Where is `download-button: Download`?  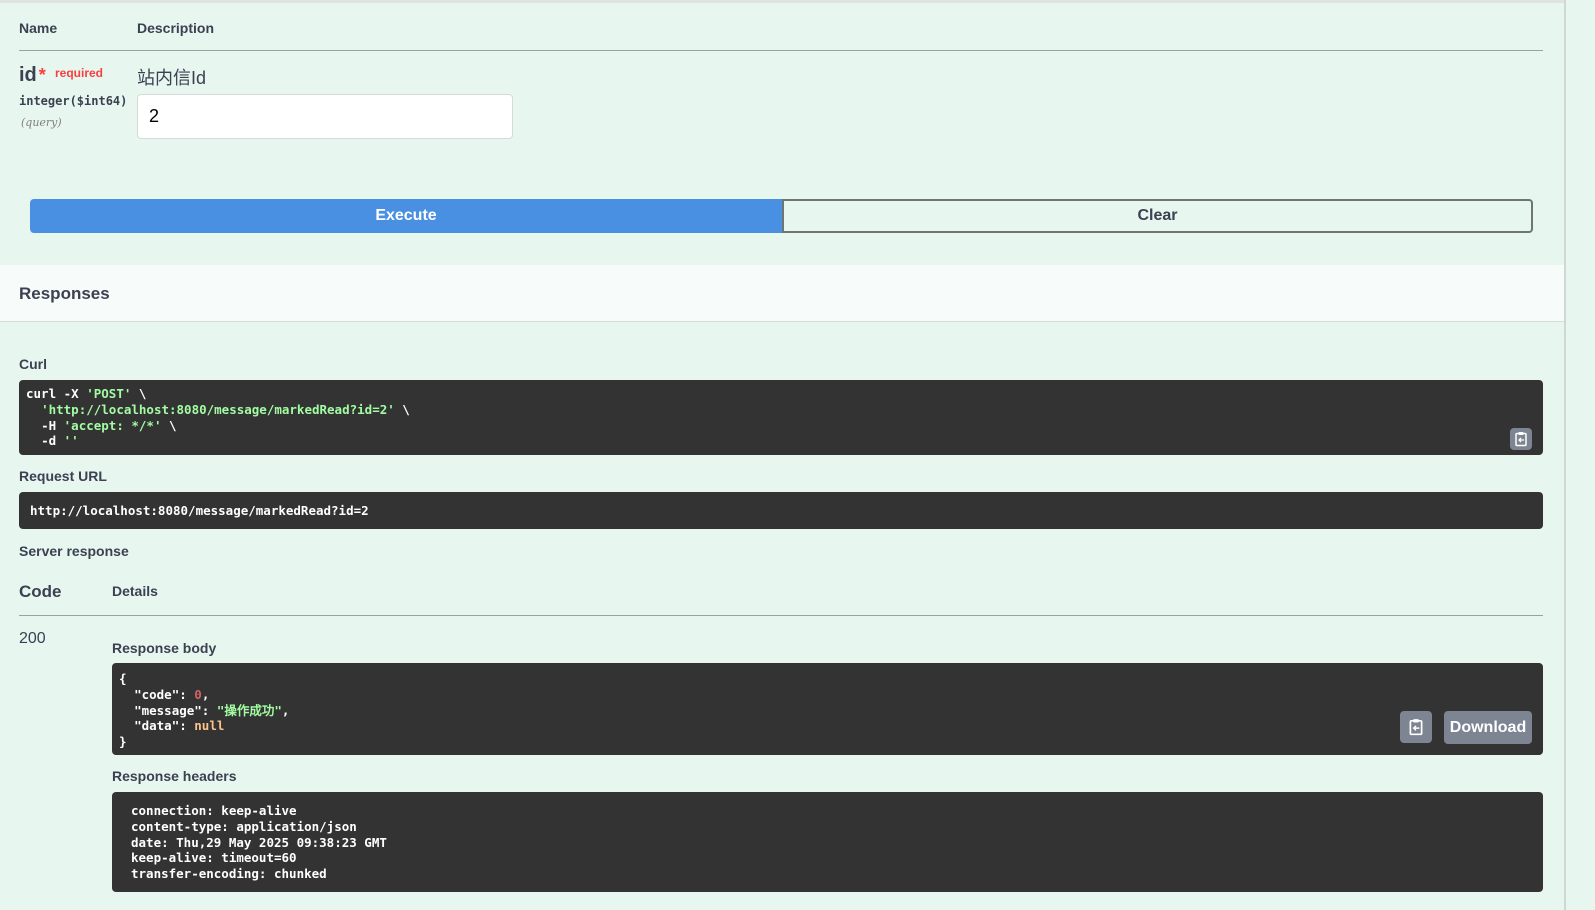
download-button: Download is located at coordinates (1488, 727).